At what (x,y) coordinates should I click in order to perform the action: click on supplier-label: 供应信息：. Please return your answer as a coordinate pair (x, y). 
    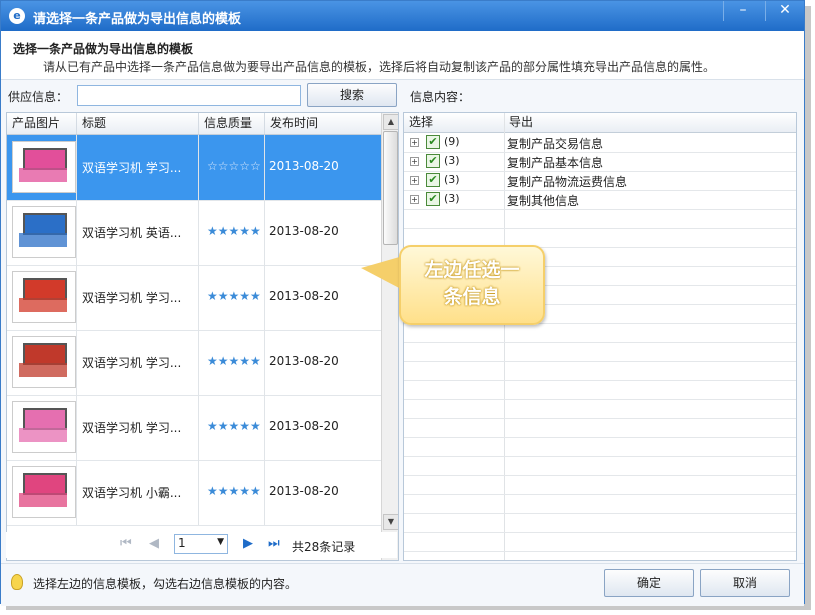
    Looking at the image, I should click on (38, 97).